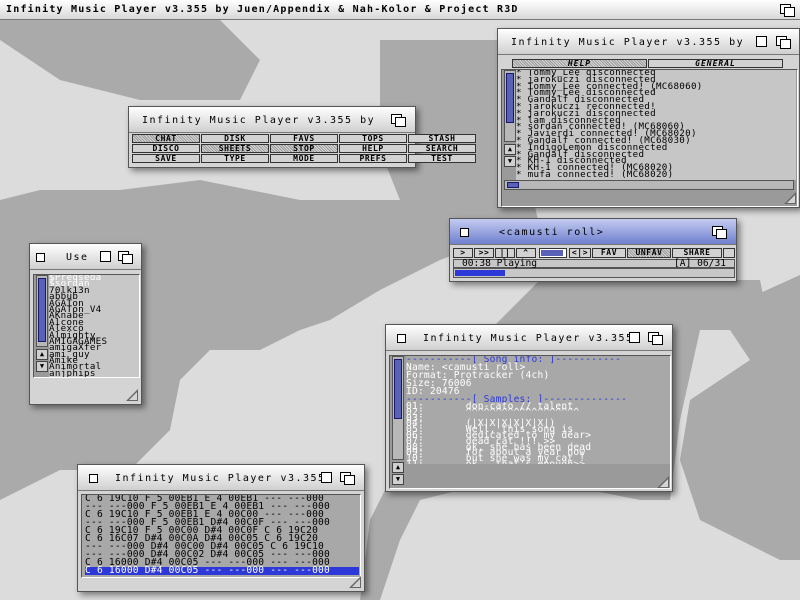 The width and height of the screenshot is (800, 600). What do you see at coordinates (513, 185) in the screenshot?
I see `hscroll-knob` at bounding box center [513, 185].